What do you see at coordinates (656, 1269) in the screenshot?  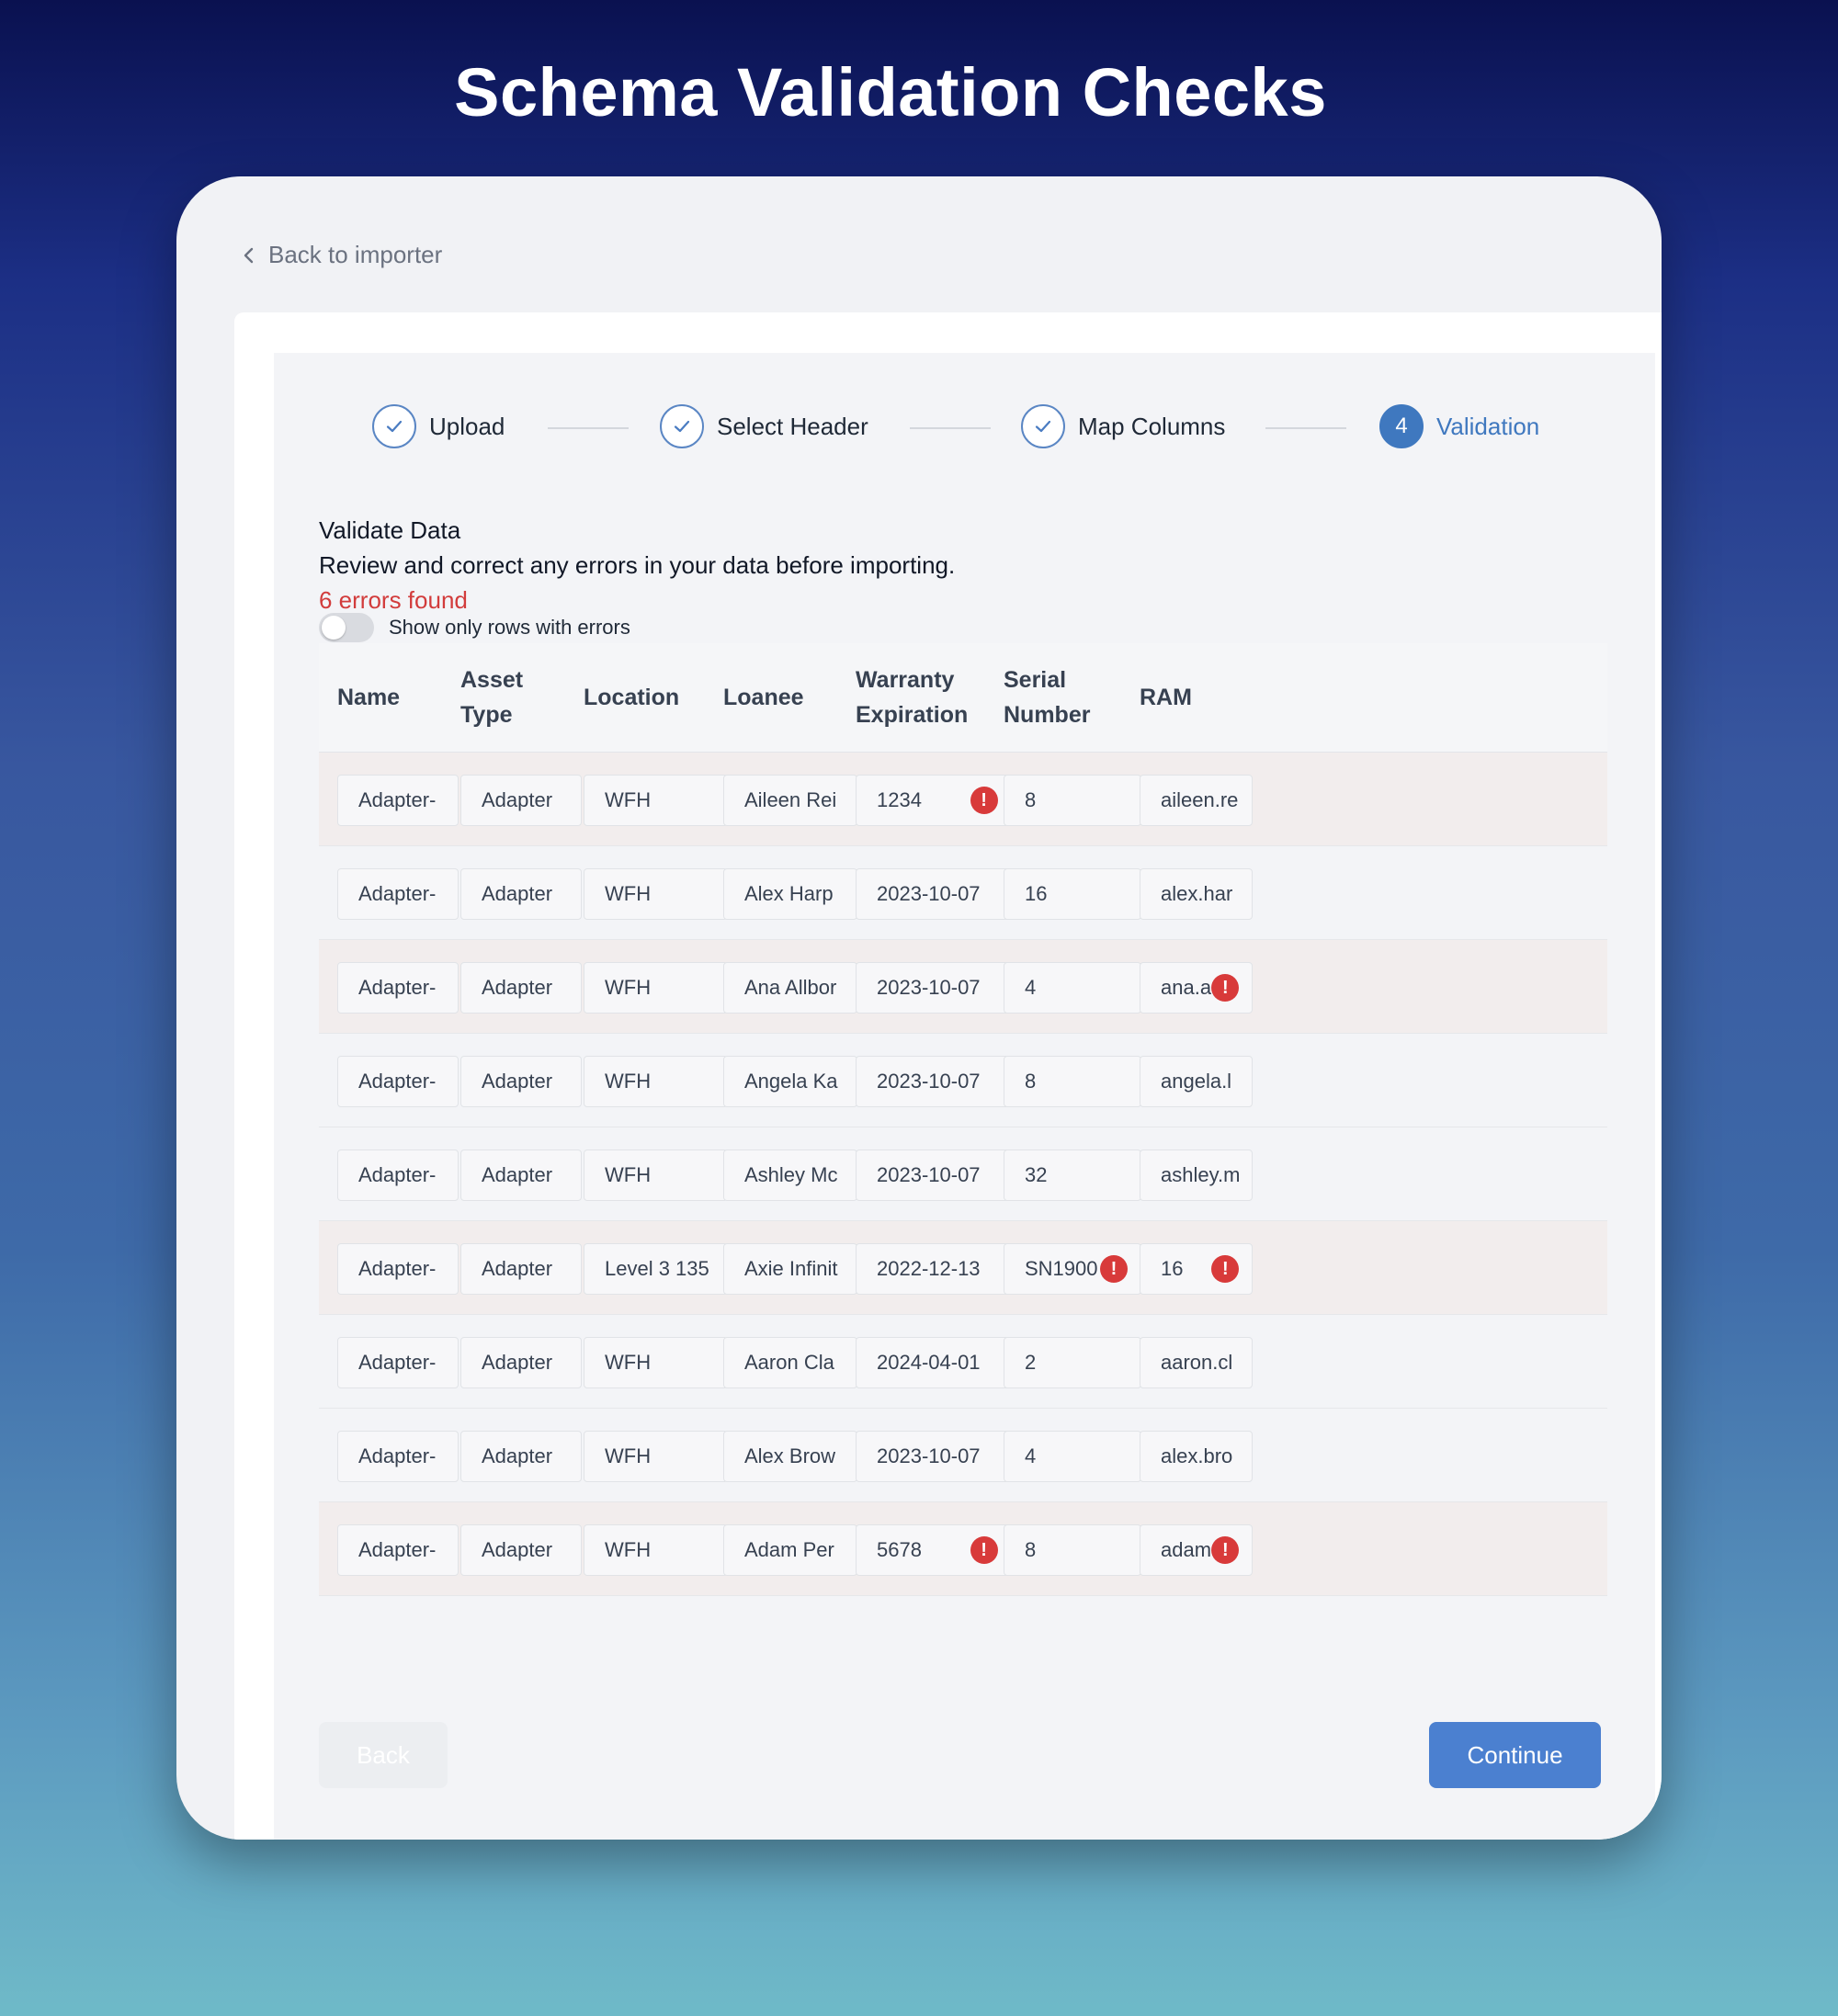 I see `table-cell-input: Level 3 135` at bounding box center [656, 1269].